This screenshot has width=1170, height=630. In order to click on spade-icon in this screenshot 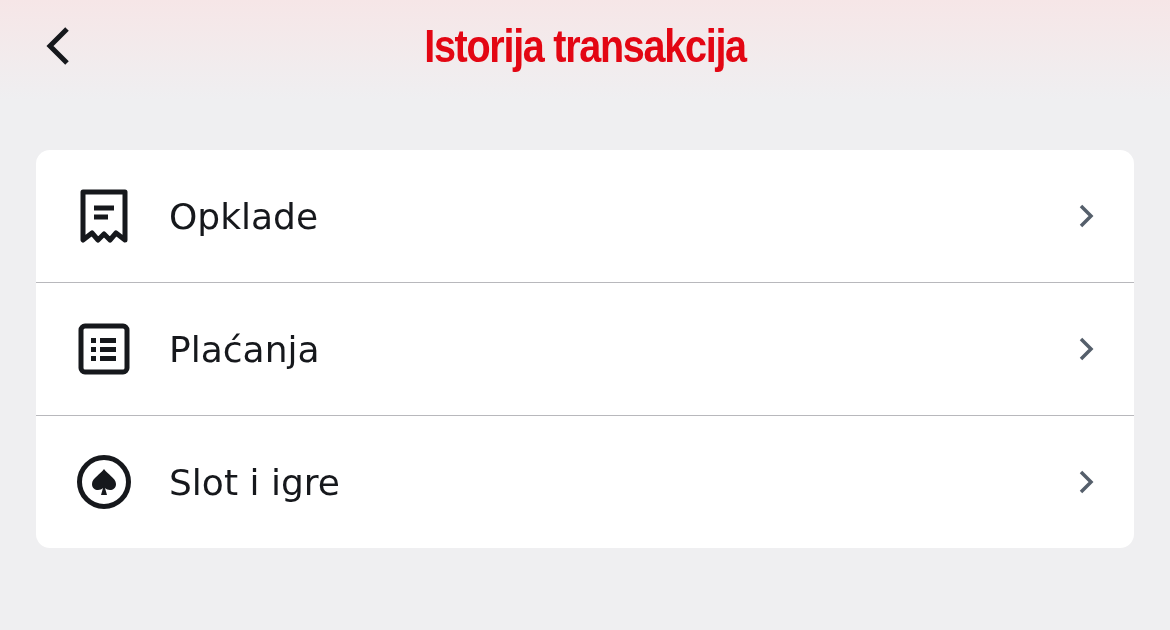, I will do `click(104, 482)`.